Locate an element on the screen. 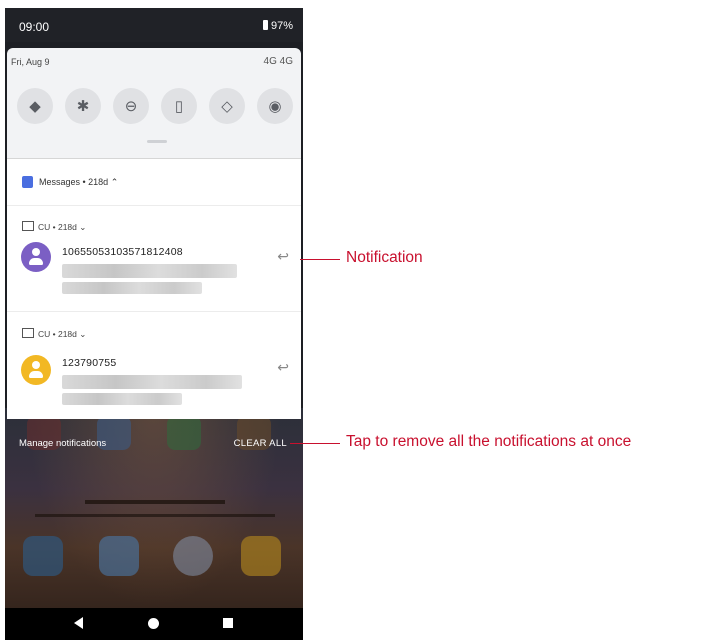 The width and height of the screenshot is (707, 640). quick-settings-panel: Fri, Aug 9 4G 4G ◆ ✱ ⊖ ▯ ◇ ◉ is located at coordinates (154, 103).